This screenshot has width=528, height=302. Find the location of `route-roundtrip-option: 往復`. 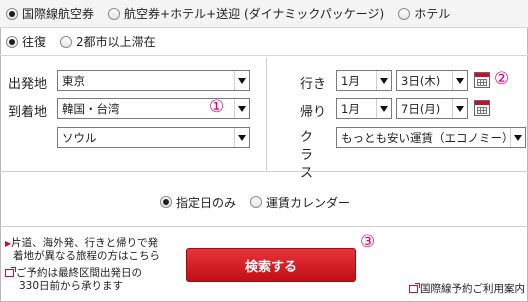

route-roundtrip-option: 往復 is located at coordinates (26, 41).